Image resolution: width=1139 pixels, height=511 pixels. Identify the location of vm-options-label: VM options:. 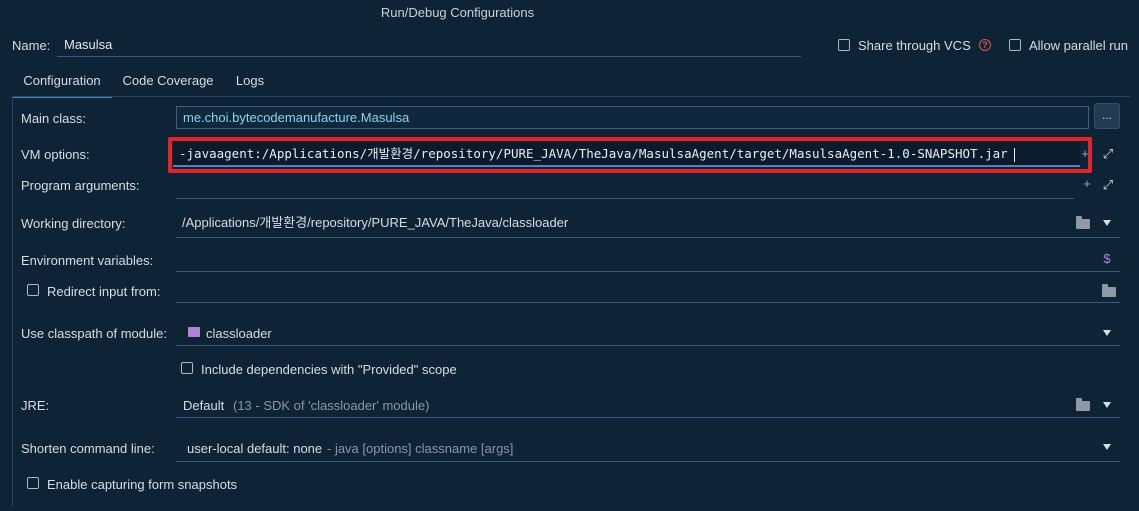
(55, 154).